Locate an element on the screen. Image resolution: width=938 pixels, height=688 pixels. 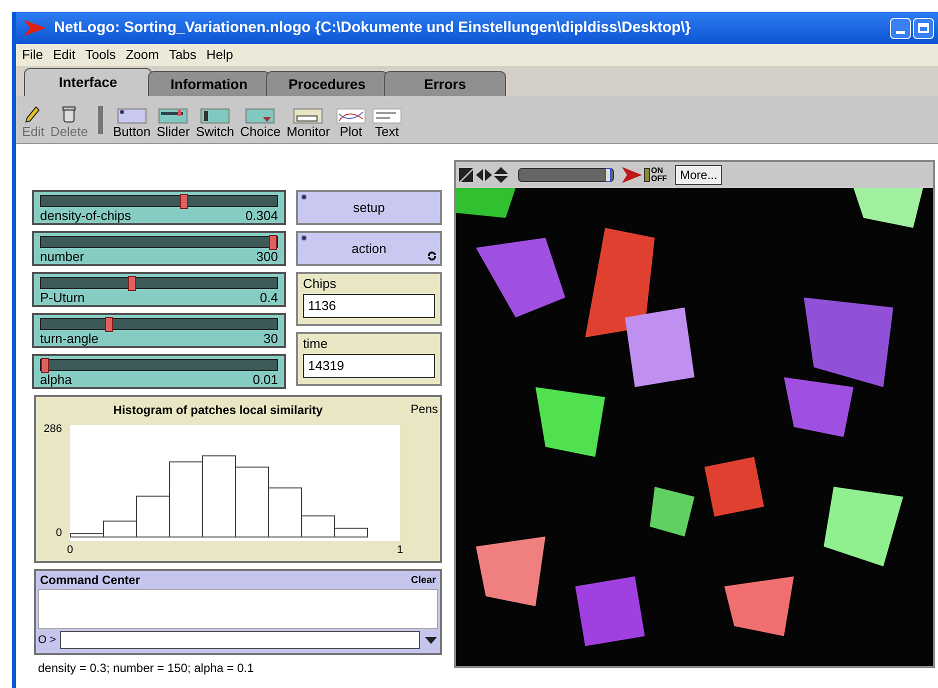
slider-value: 300 is located at coordinates (267, 257).